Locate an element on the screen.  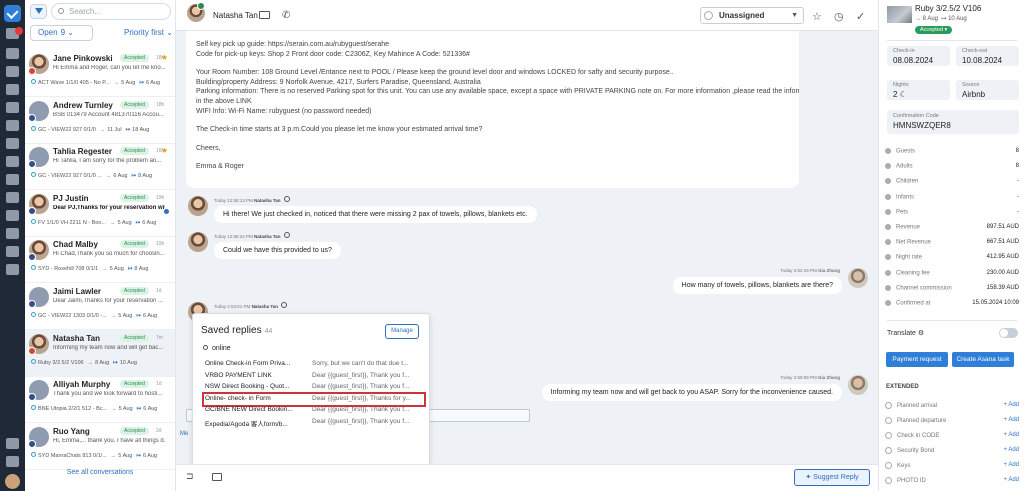
finance-icon is located at coordinates (12, 215).